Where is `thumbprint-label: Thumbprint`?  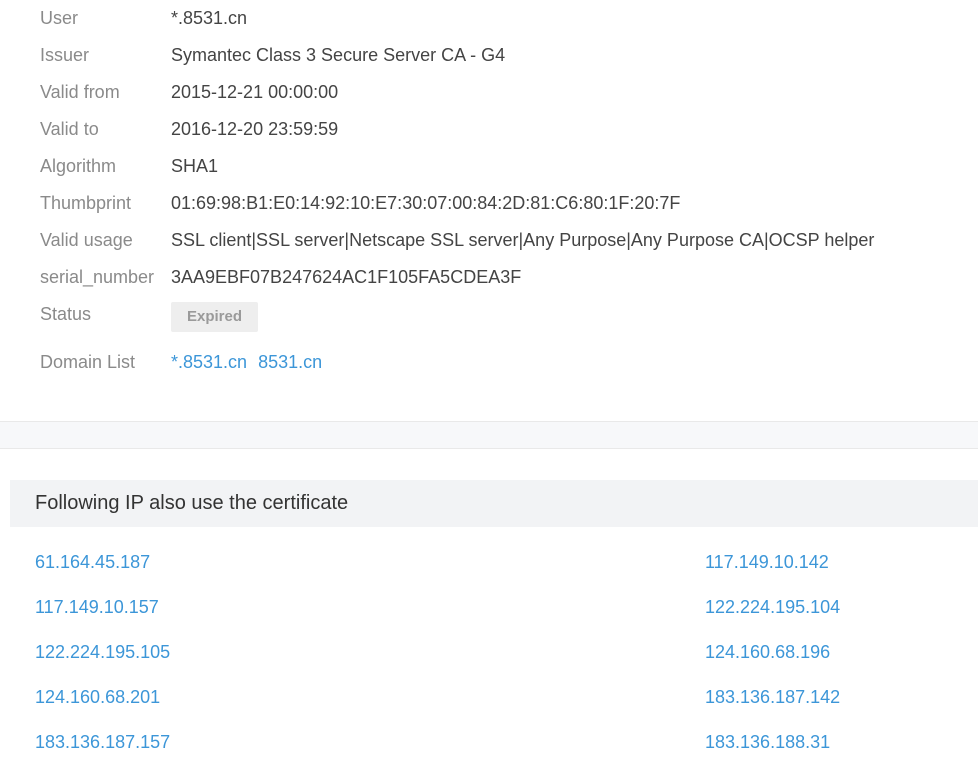 thumbprint-label: Thumbprint is located at coordinates (86, 203).